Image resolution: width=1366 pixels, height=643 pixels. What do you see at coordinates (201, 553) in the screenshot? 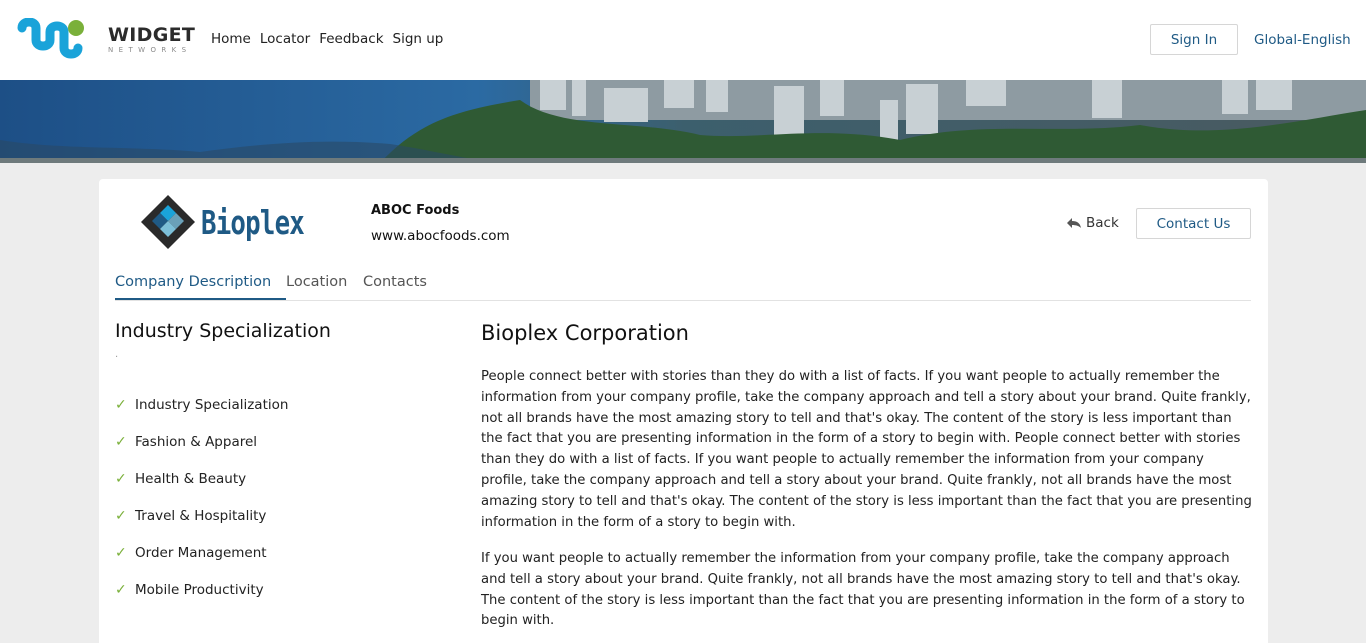
I see `list-item-label: Order Management` at bounding box center [201, 553].